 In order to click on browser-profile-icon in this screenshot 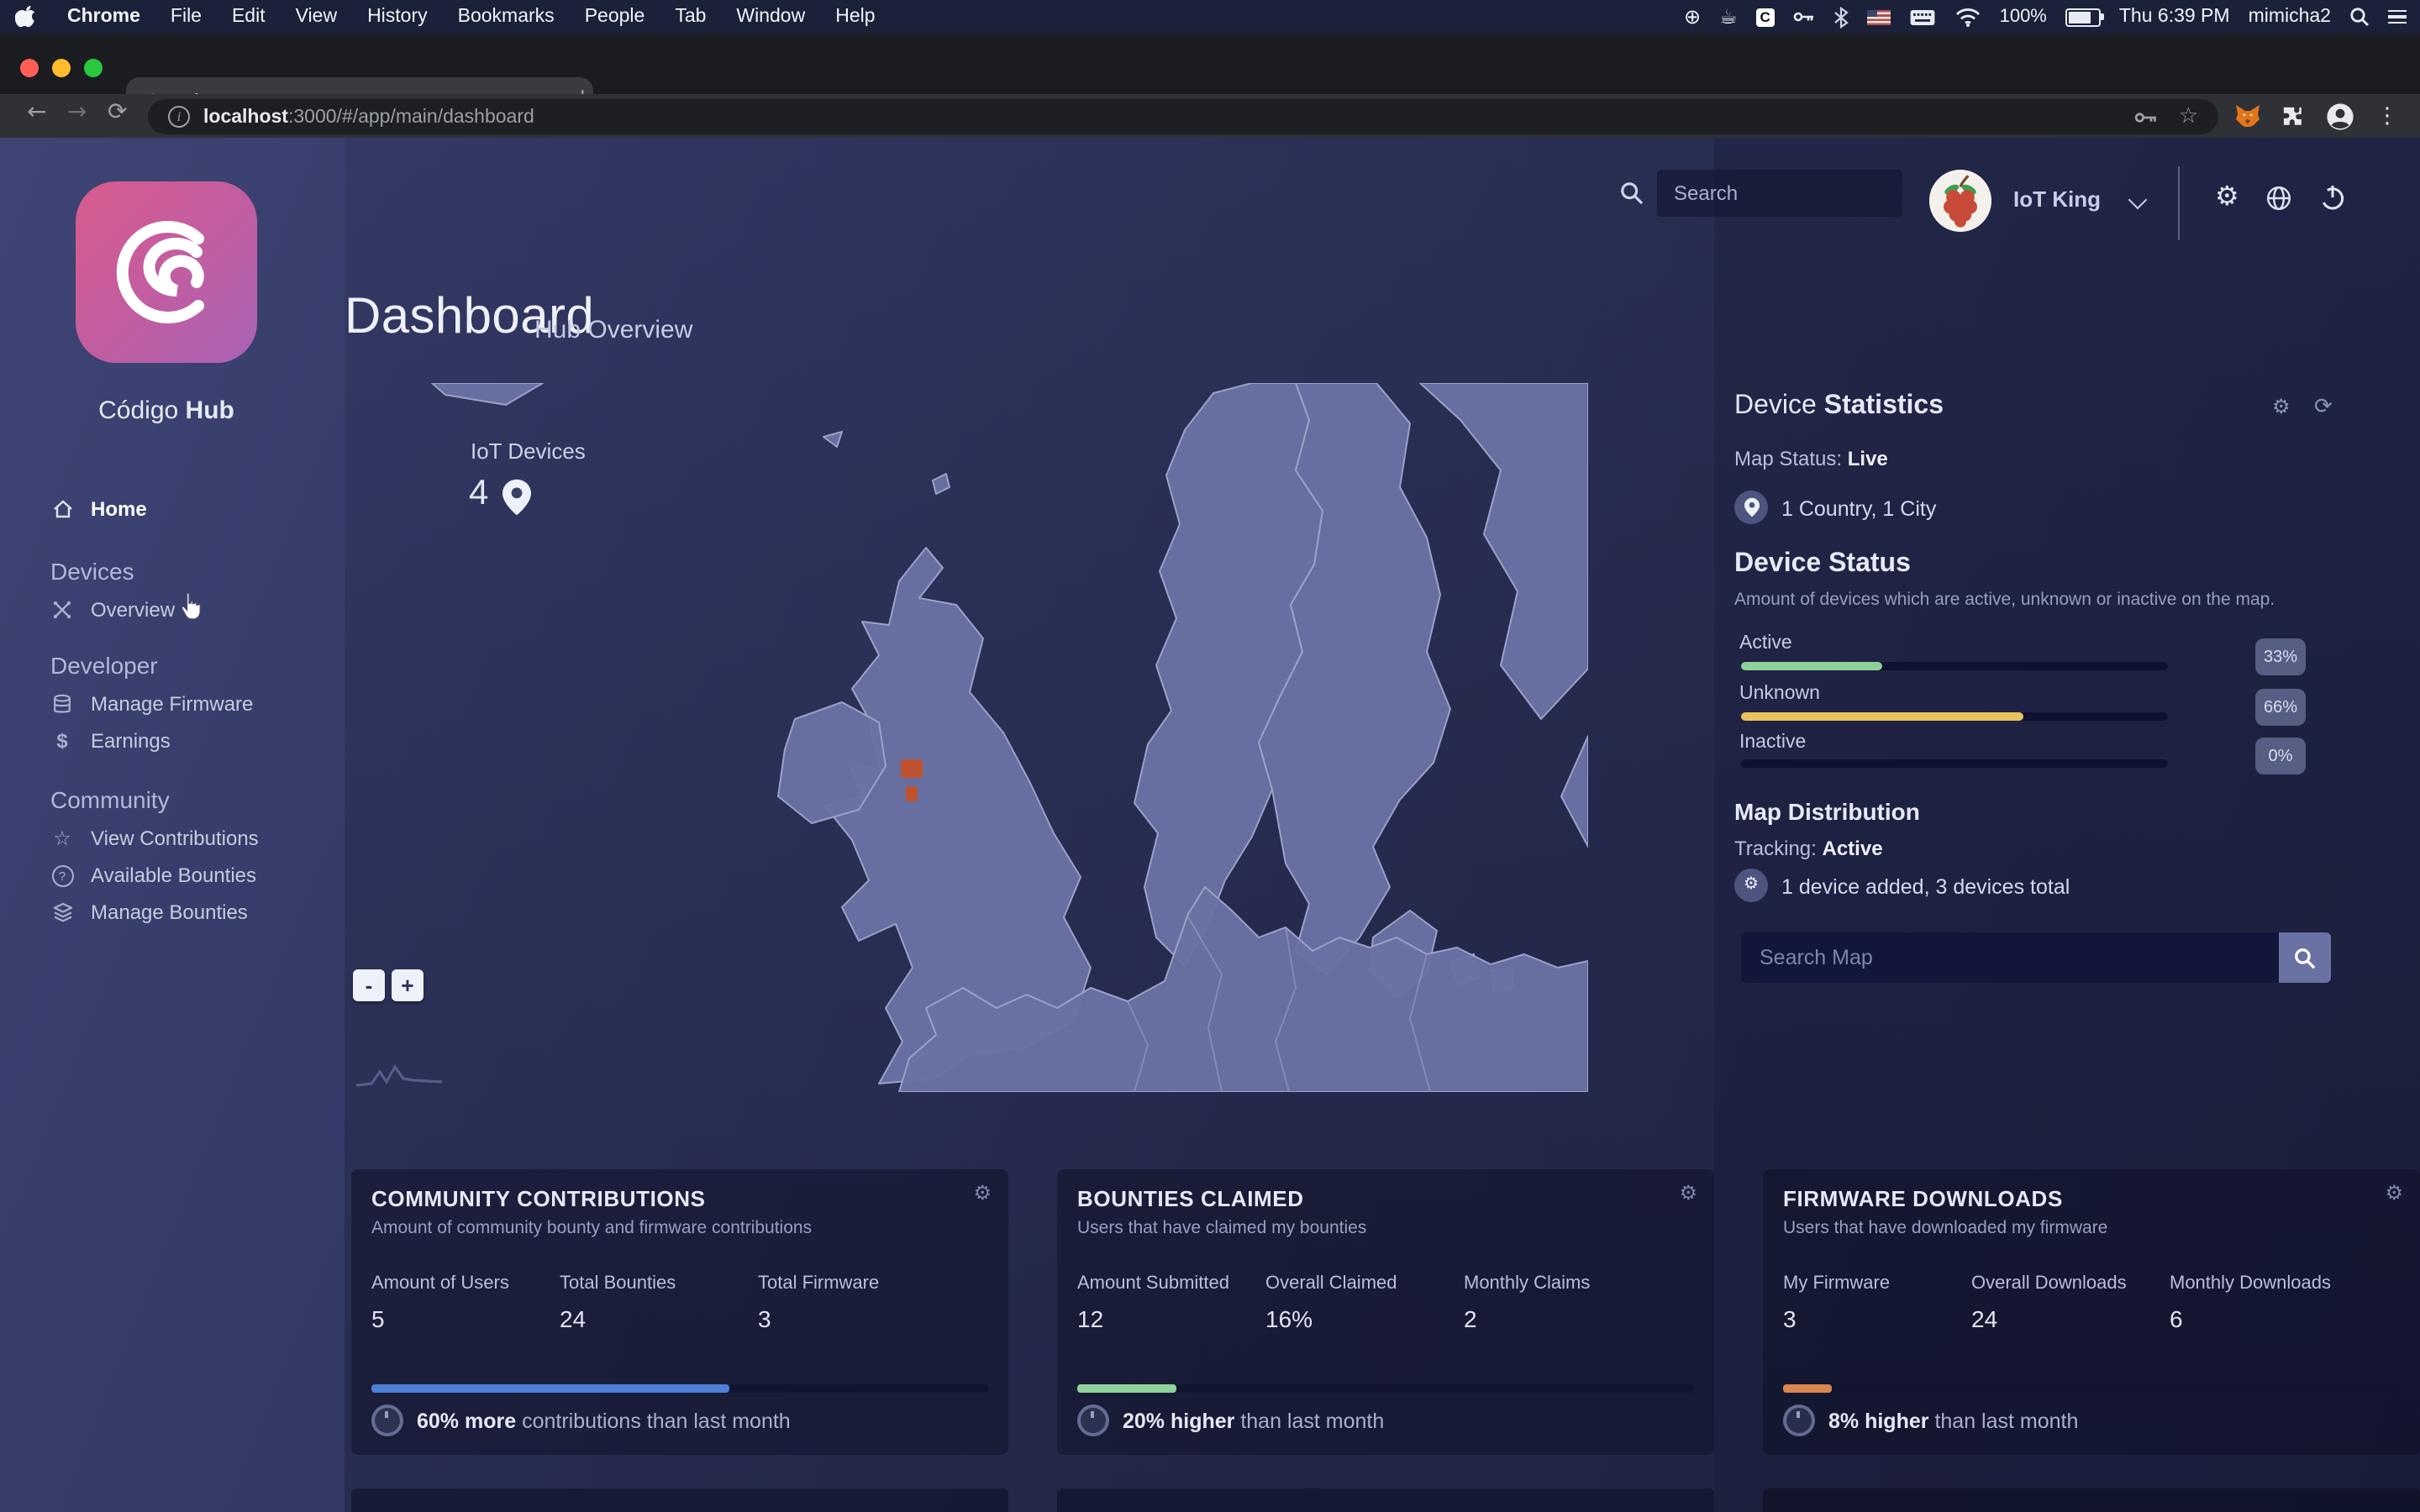, I will do `click(2340, 116)`.